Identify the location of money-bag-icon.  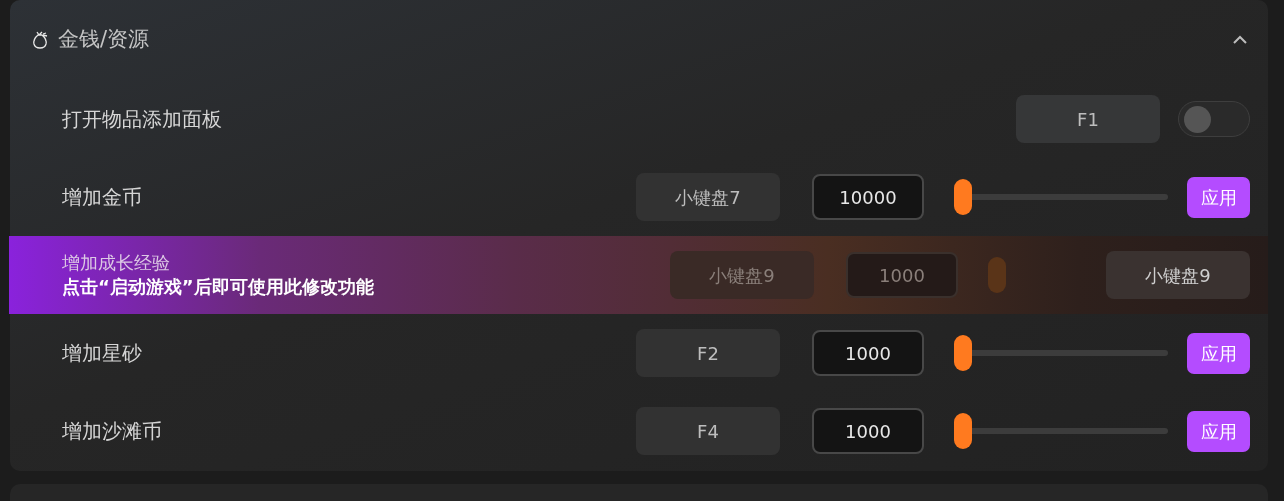
(40, 40).